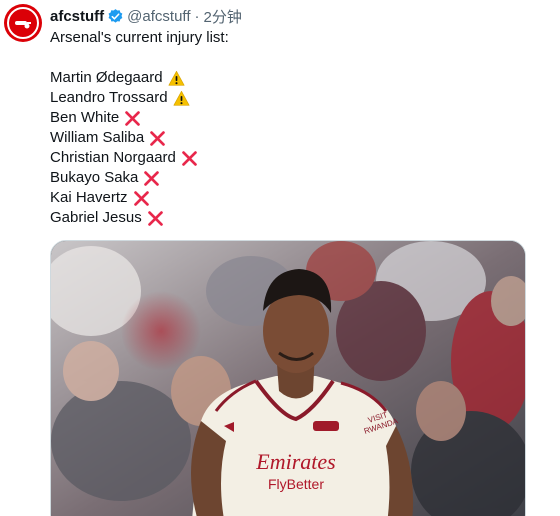  What do you see at coordinates (295, 158) in the screenshot?
I see `injury-list-item: Christian Norgaard` at bounding box center [295, 158].